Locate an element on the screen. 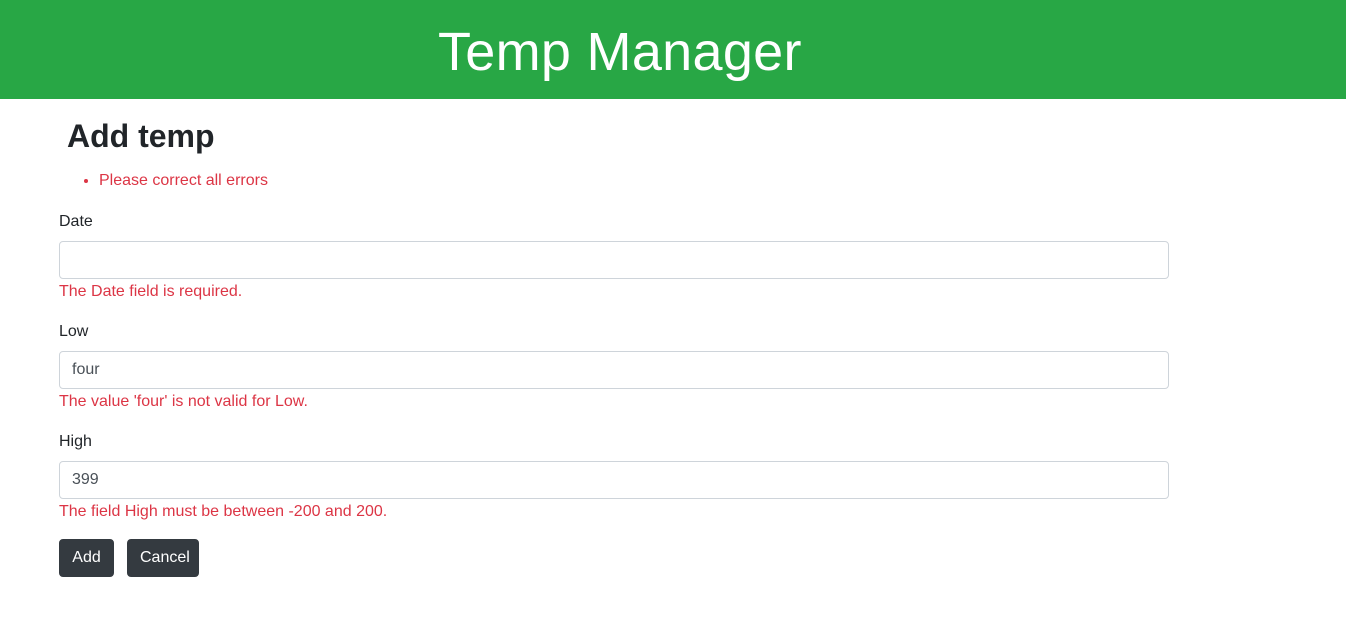 Image resolution: width=1346 pixels, height=617 pixels. low-input is located at coordinates (614, 370).